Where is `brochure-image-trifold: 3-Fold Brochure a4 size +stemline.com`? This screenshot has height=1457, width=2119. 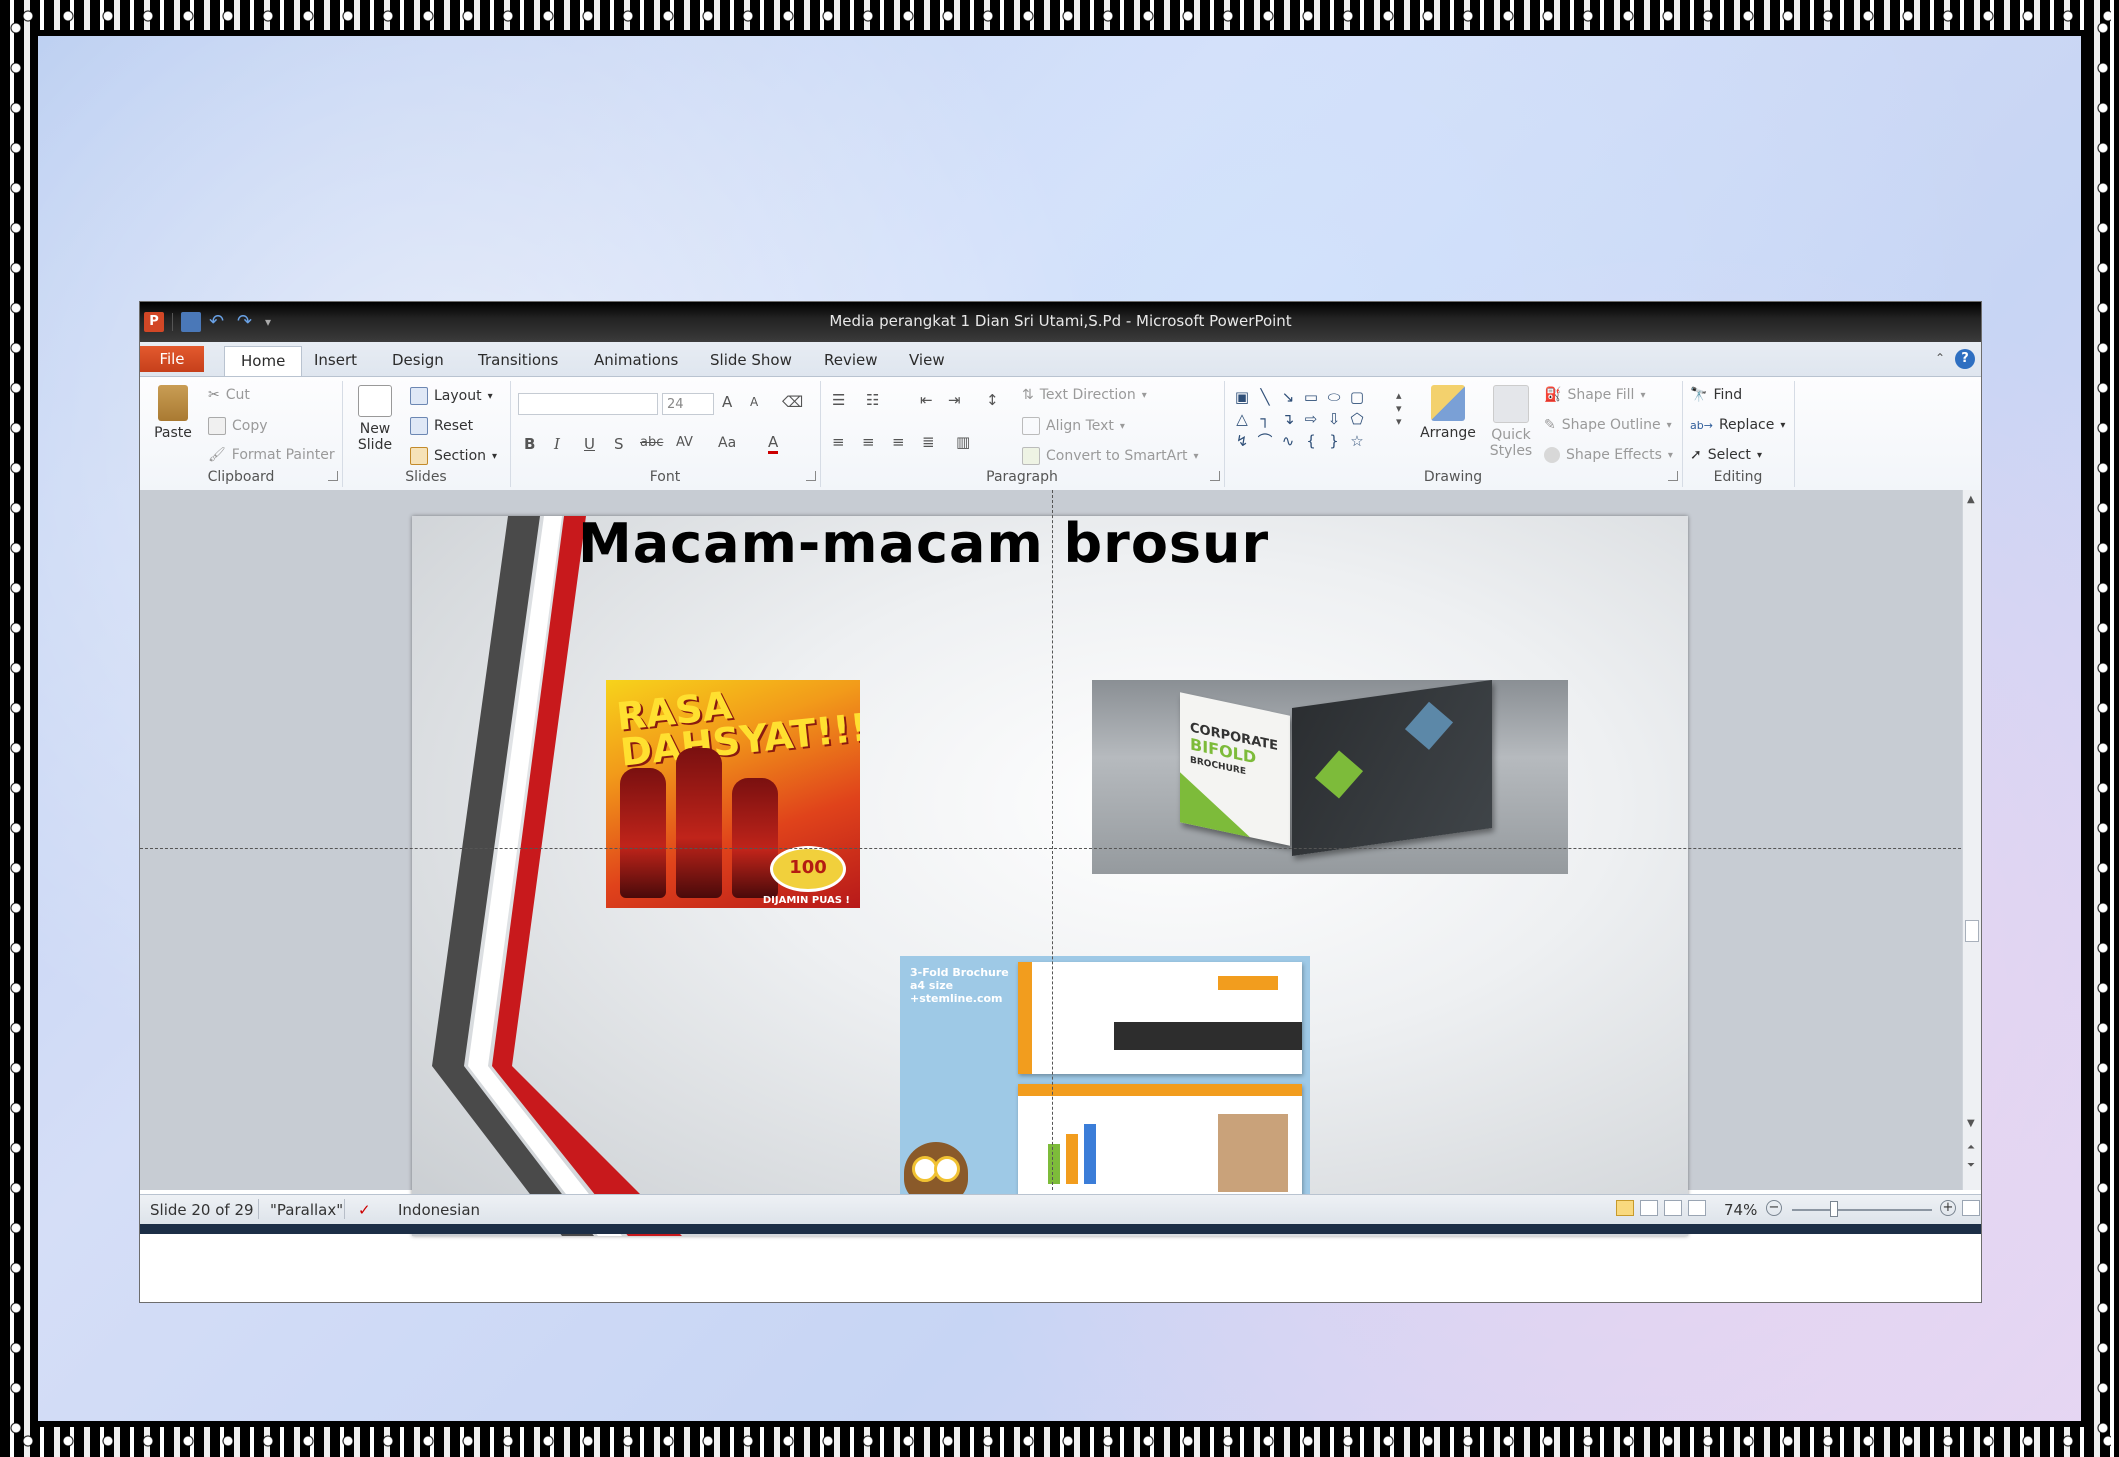
brochure-image-trifold: 3-Fold Brochure a4 size +stemline.com is located at coordinates (1105, 1082).